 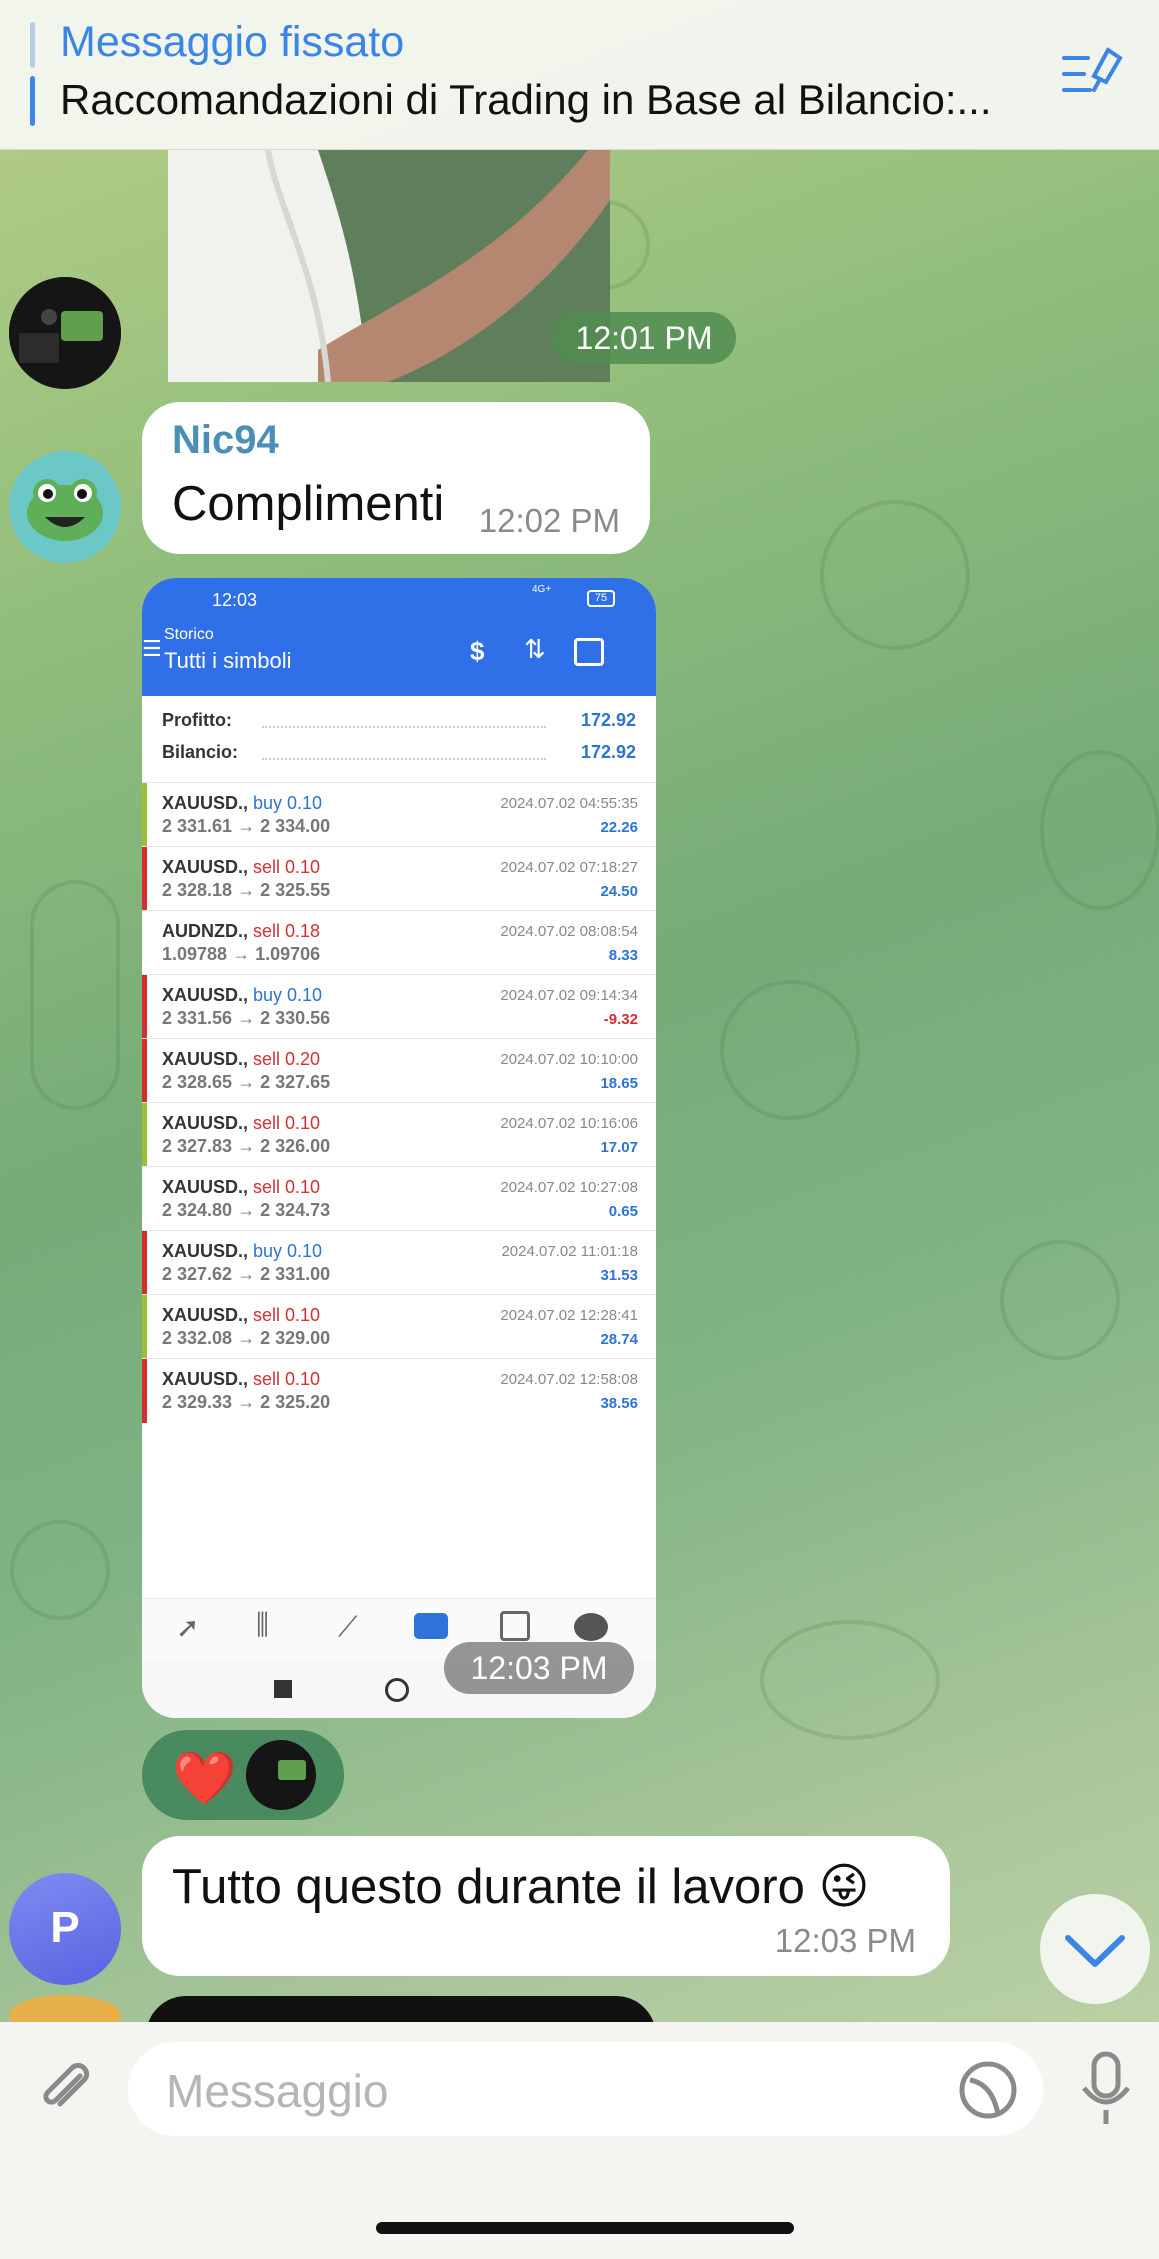 I want to click on sticker-icon, so click(x=988, y=2090).